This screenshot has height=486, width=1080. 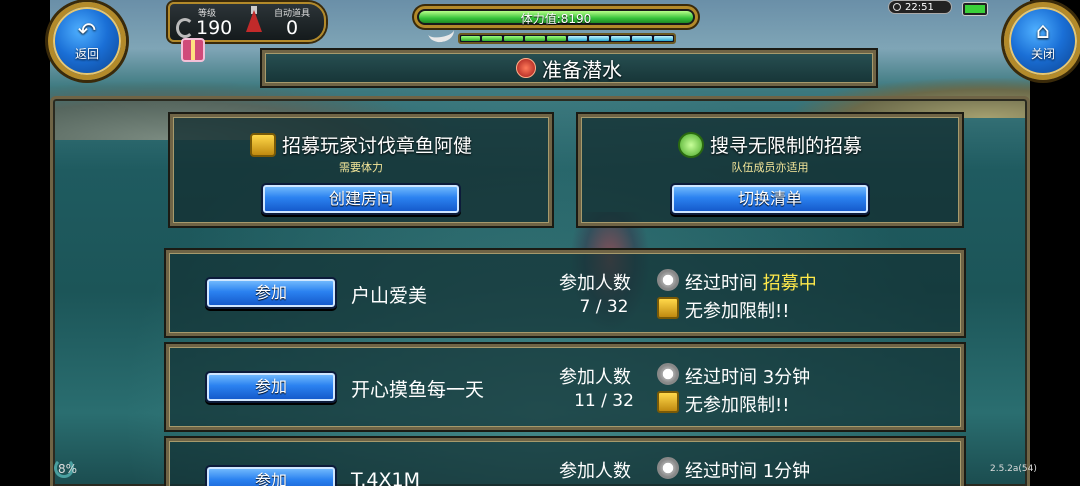 What do you see at coordinates (897, 7) in the screenshot?
I see `clock-icon` at bounding box center [897, 7].